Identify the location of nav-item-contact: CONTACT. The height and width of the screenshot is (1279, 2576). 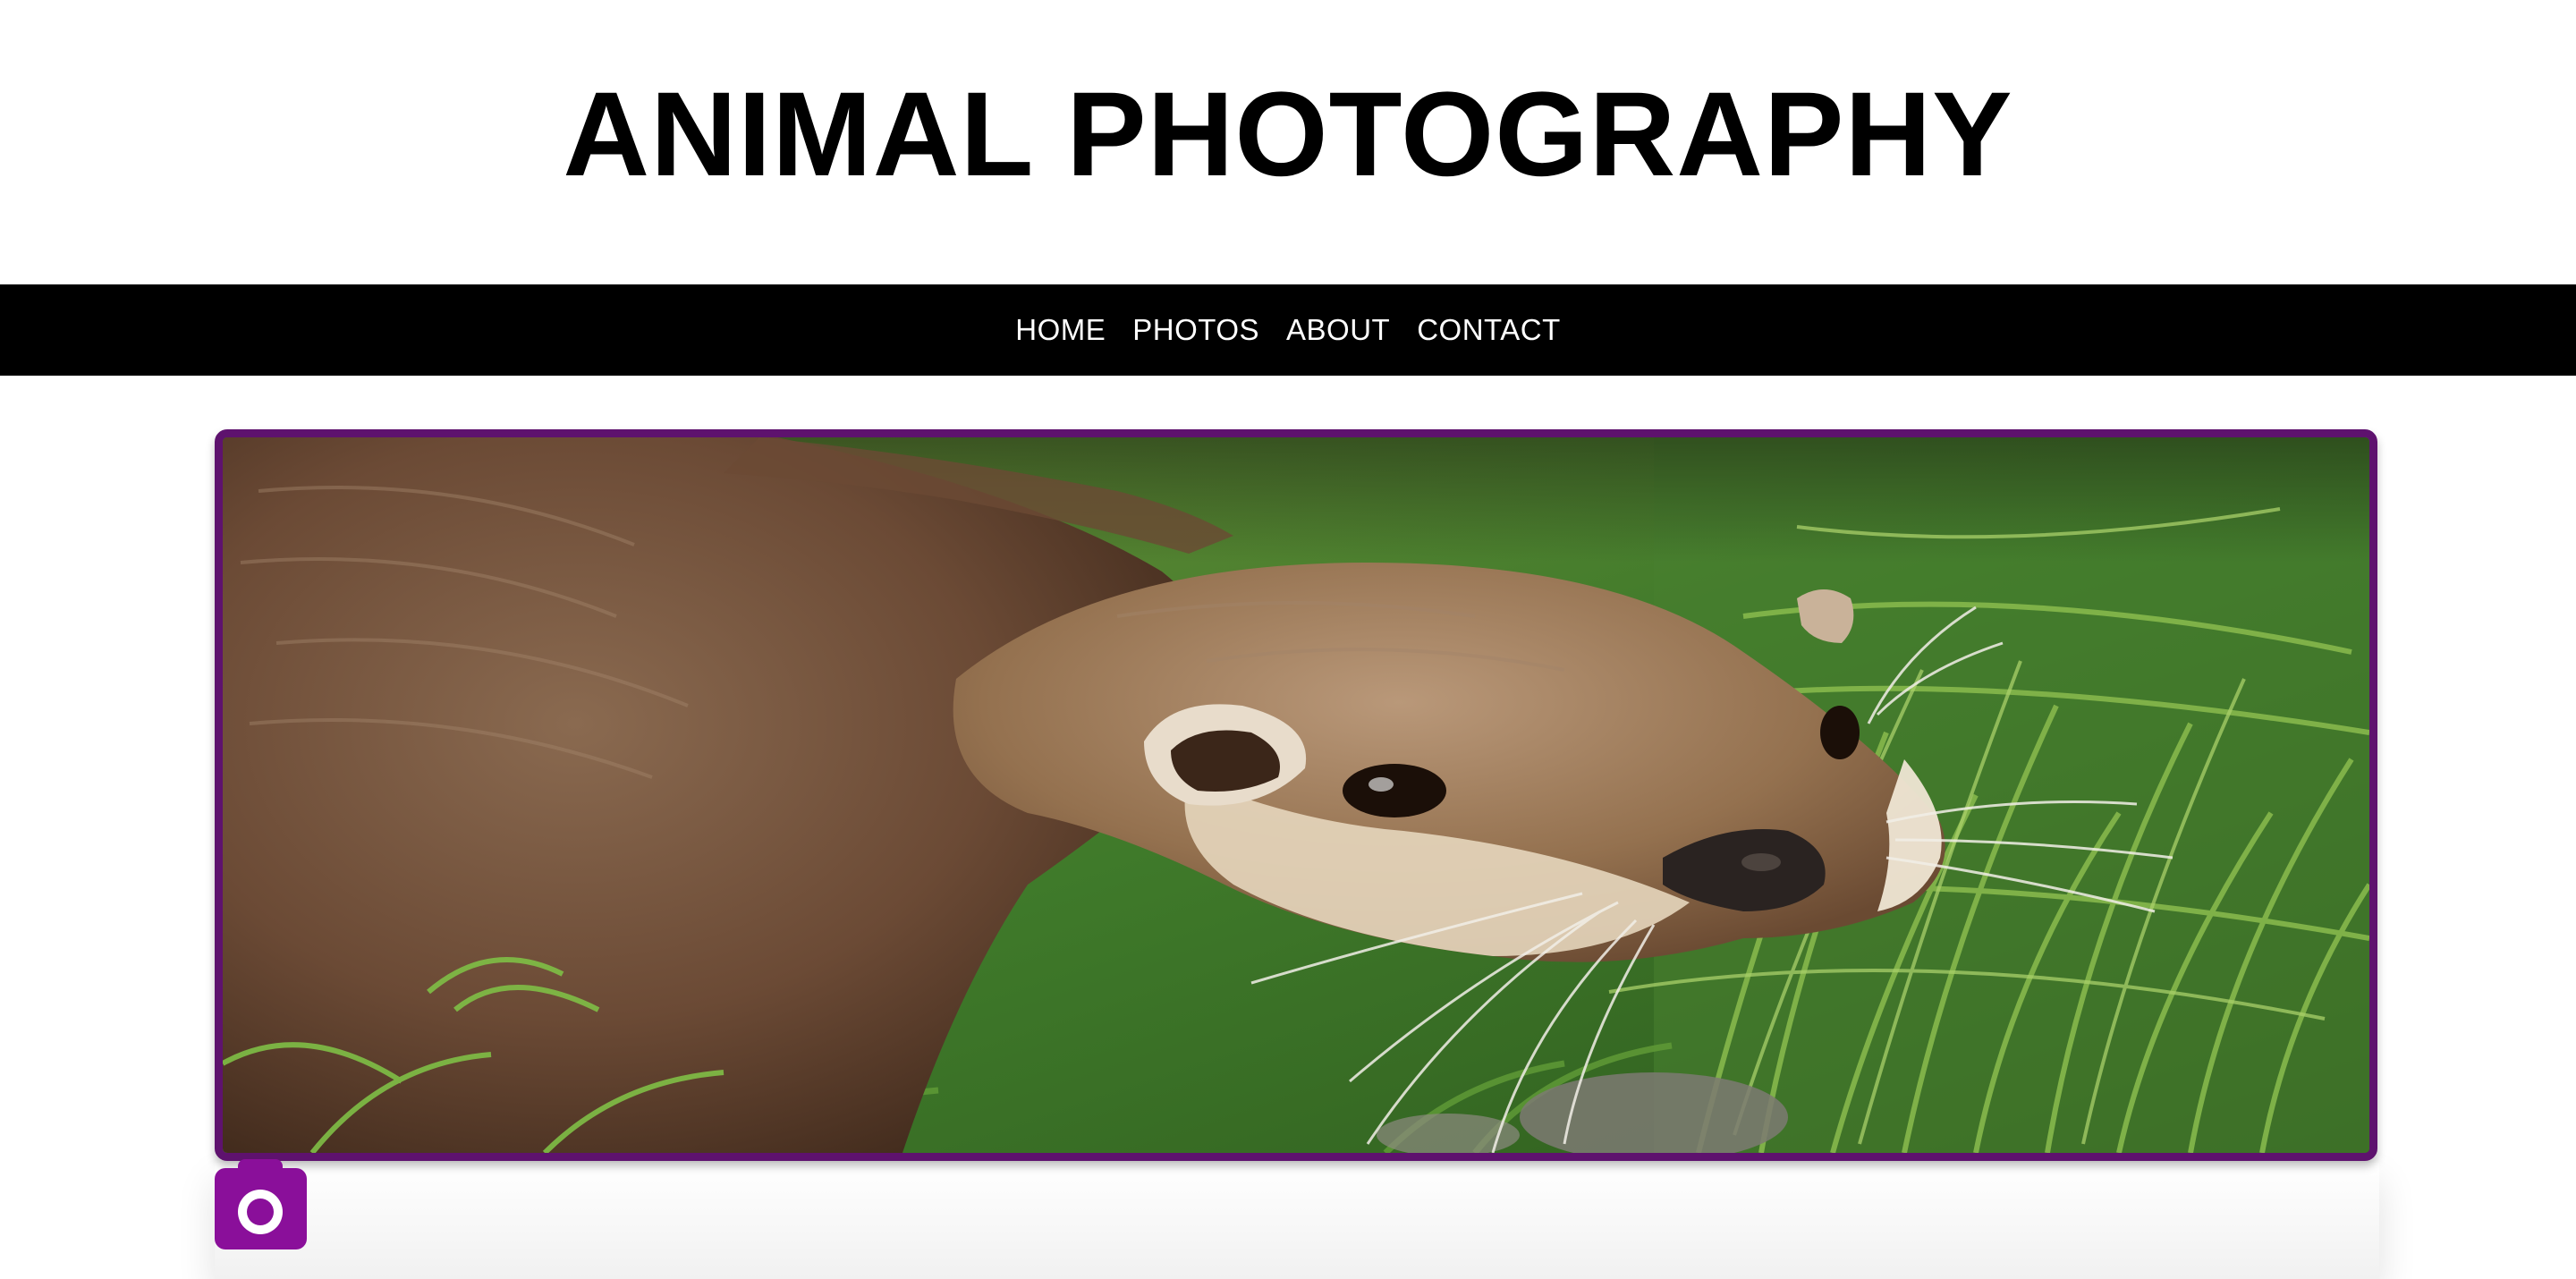
(1489, 330).